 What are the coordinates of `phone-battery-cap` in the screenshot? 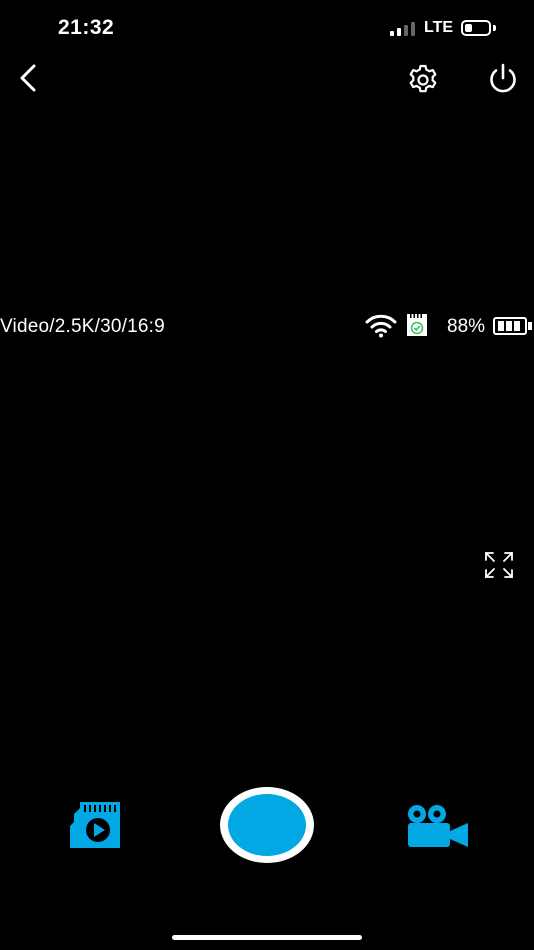 It's located at (494, 28).